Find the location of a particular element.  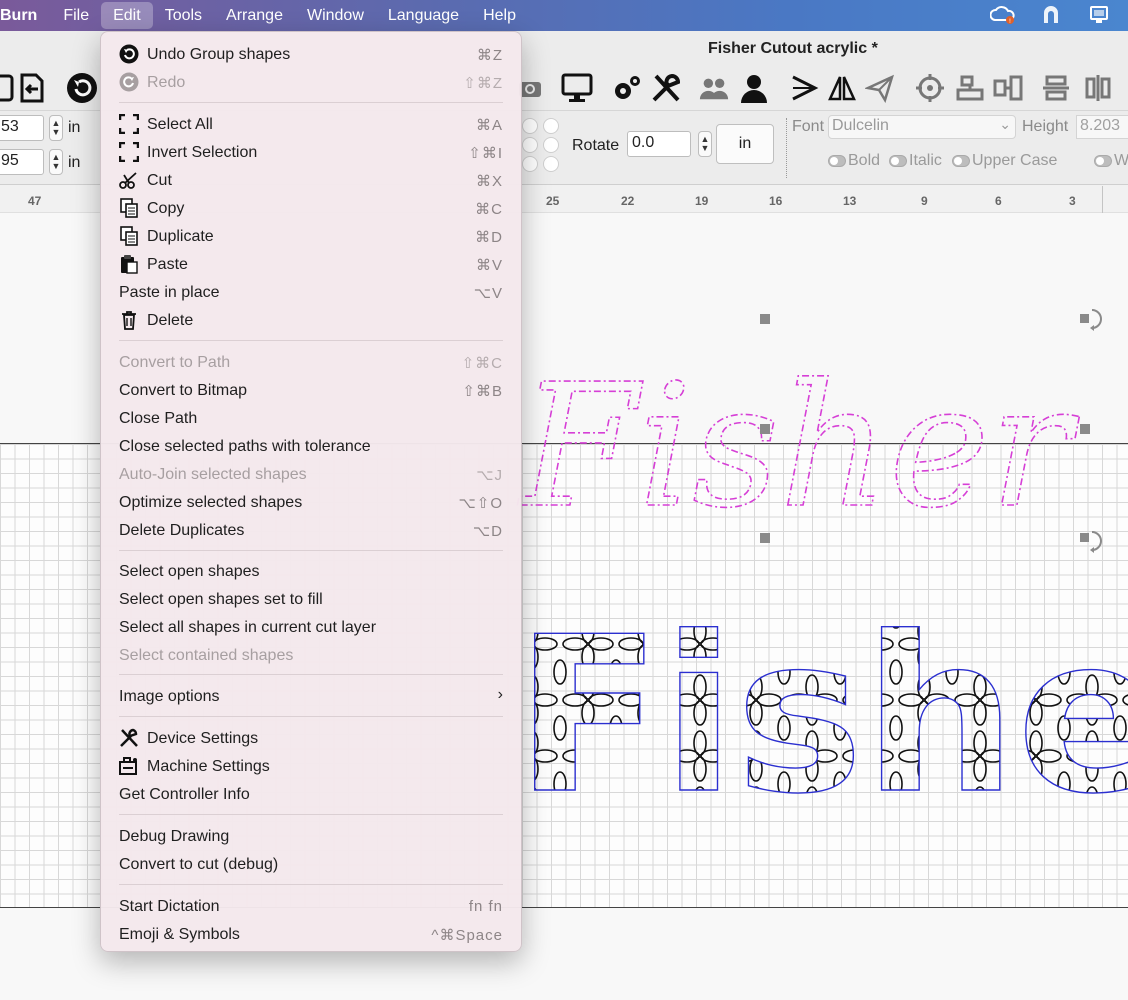

menu-item-delete-duplicates: Delete Duplicates ⌥D is located at coordinates (311, 530).